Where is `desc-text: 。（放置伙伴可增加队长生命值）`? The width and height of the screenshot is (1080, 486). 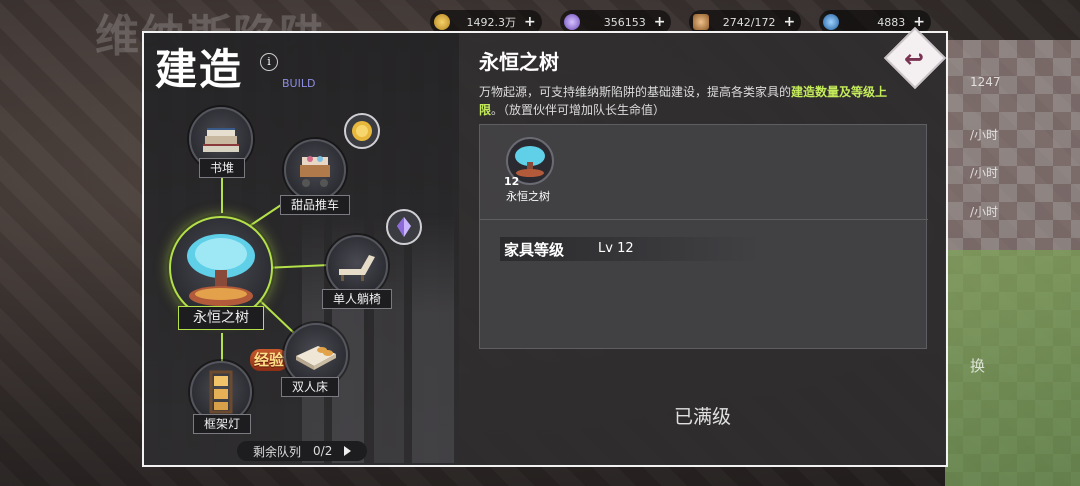
desc-text: 。（放置伙伴可增加队长生命值） is located at coordinates (578, 110).